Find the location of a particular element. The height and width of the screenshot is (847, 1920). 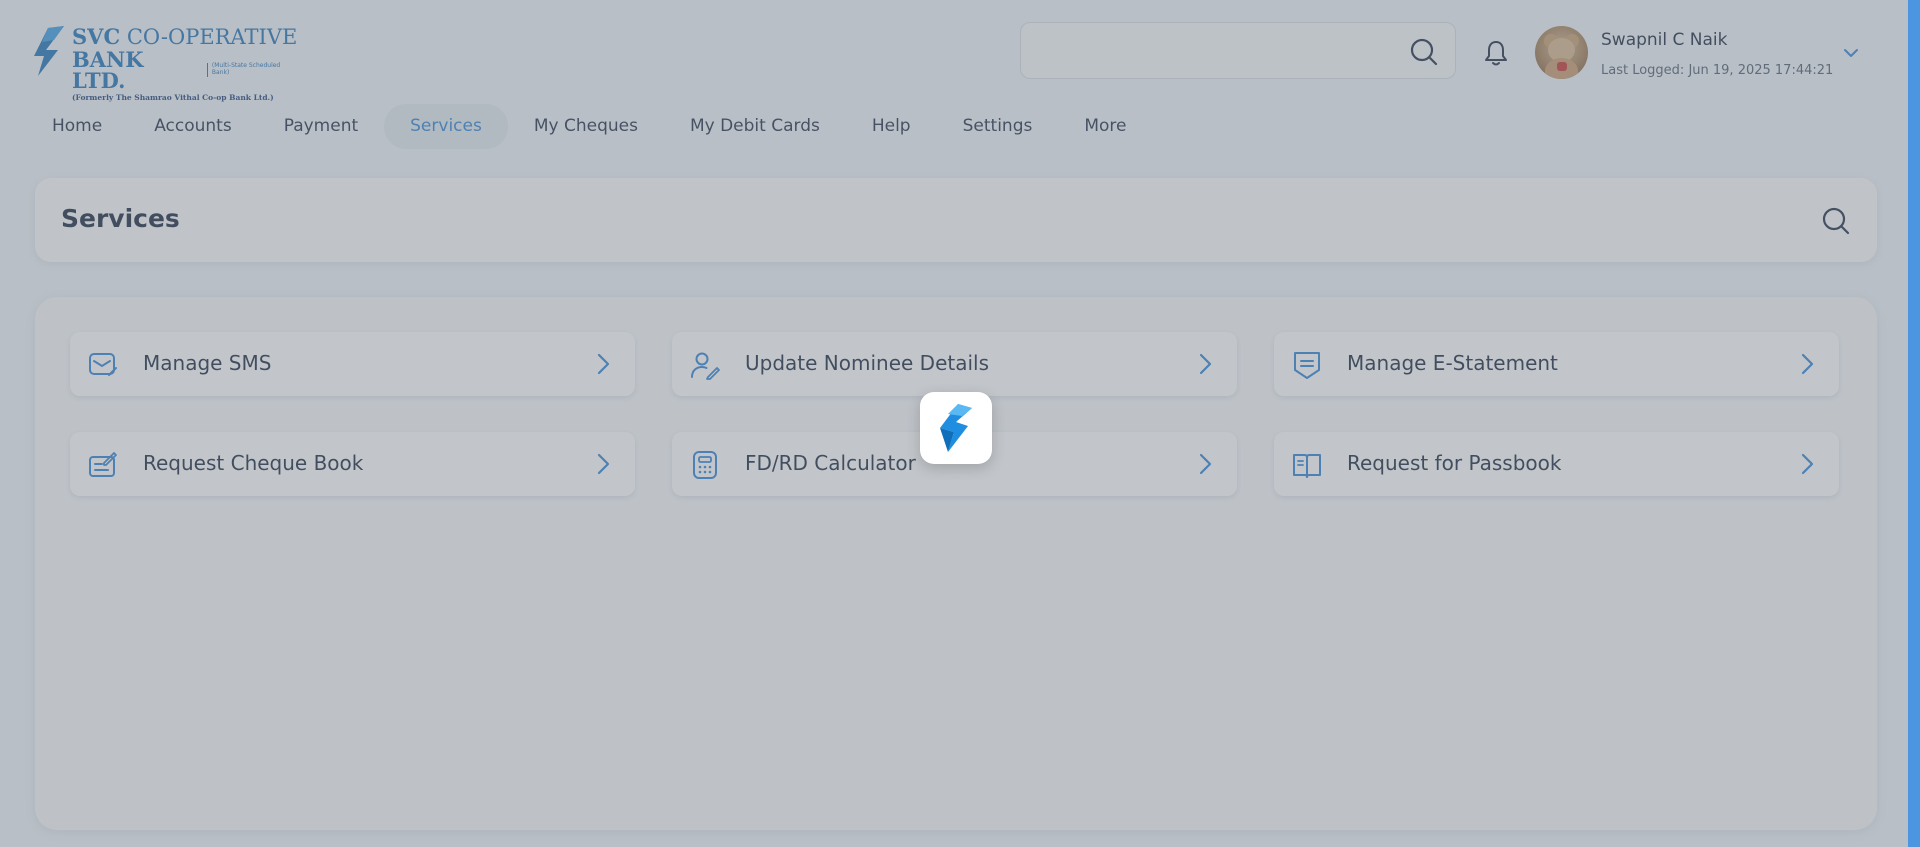

svc-logo-loader-icon is located at coordinates (956, 428).